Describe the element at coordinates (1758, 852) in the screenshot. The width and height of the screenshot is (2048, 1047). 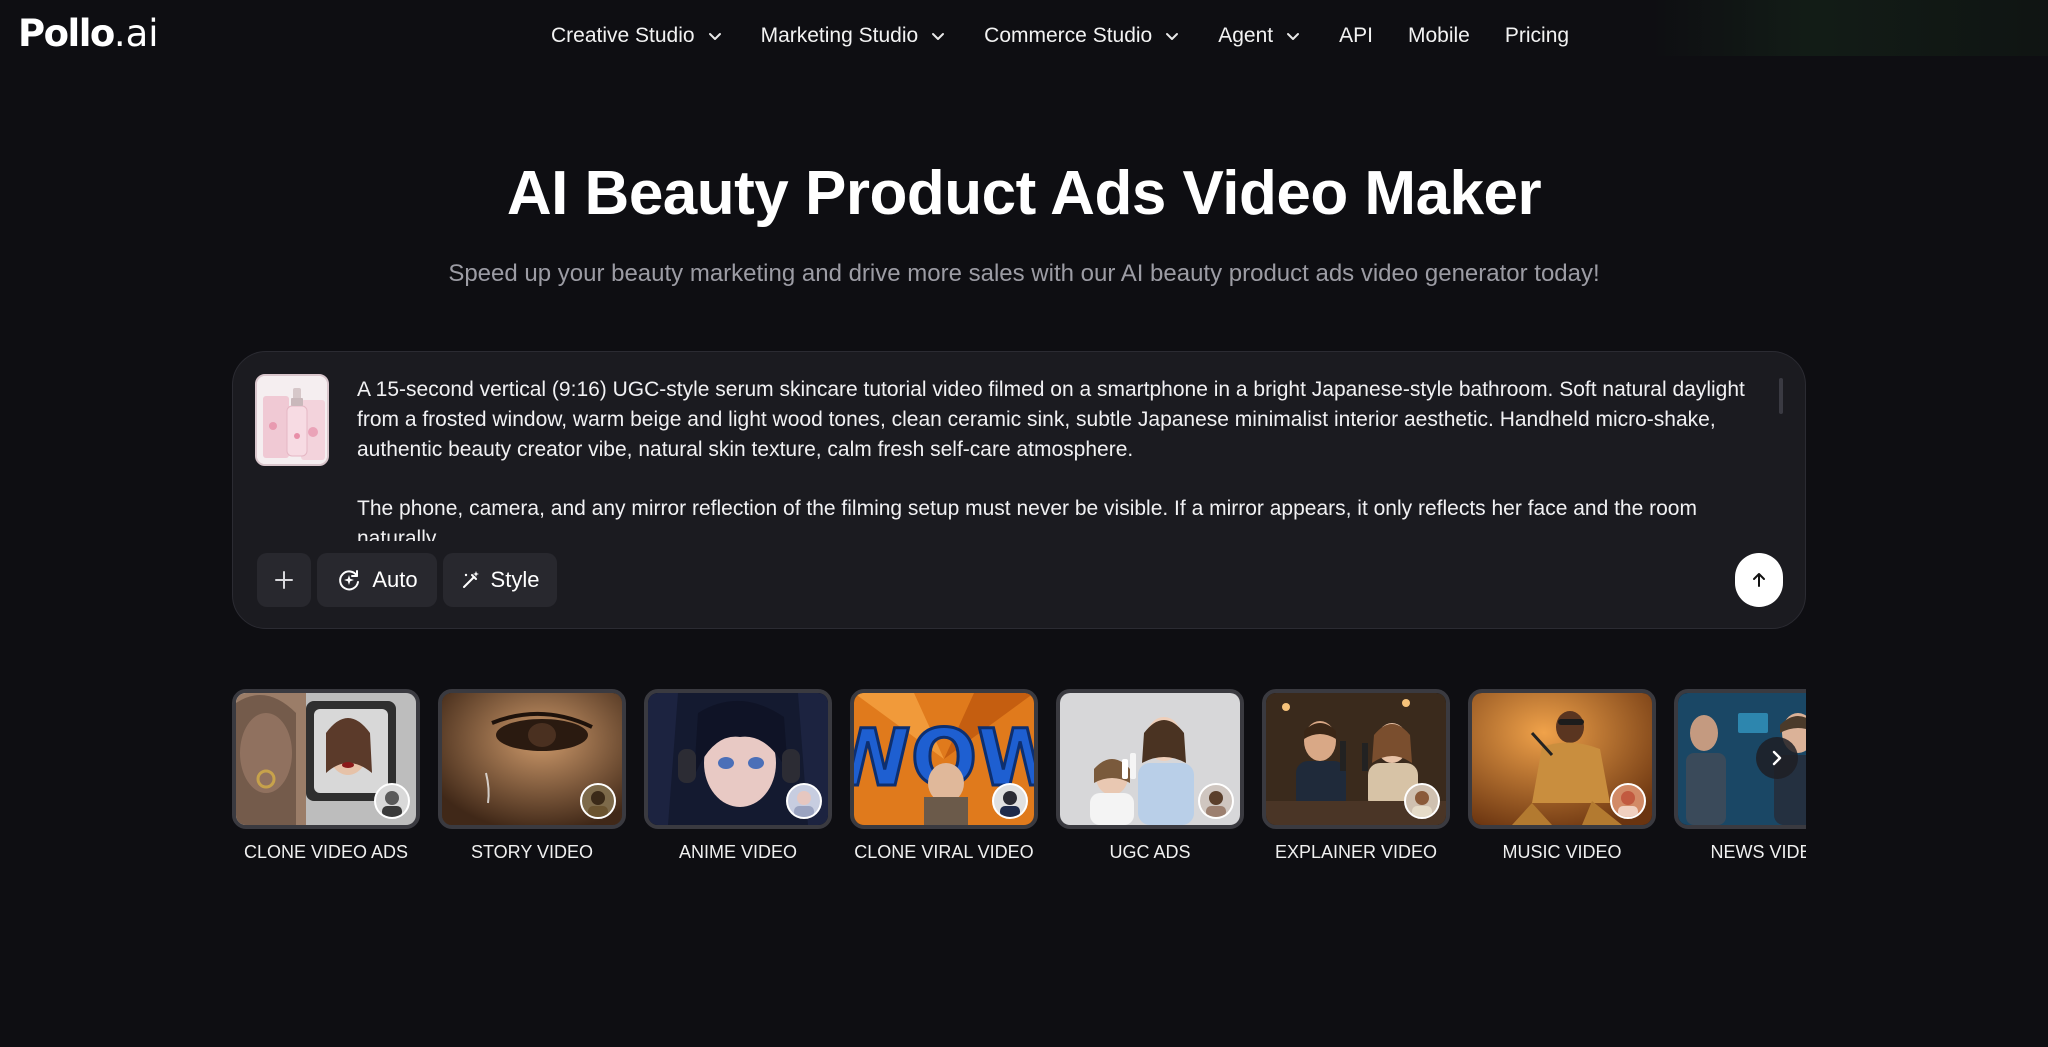
I see `template-label: NEWS VIDEO` at that location.